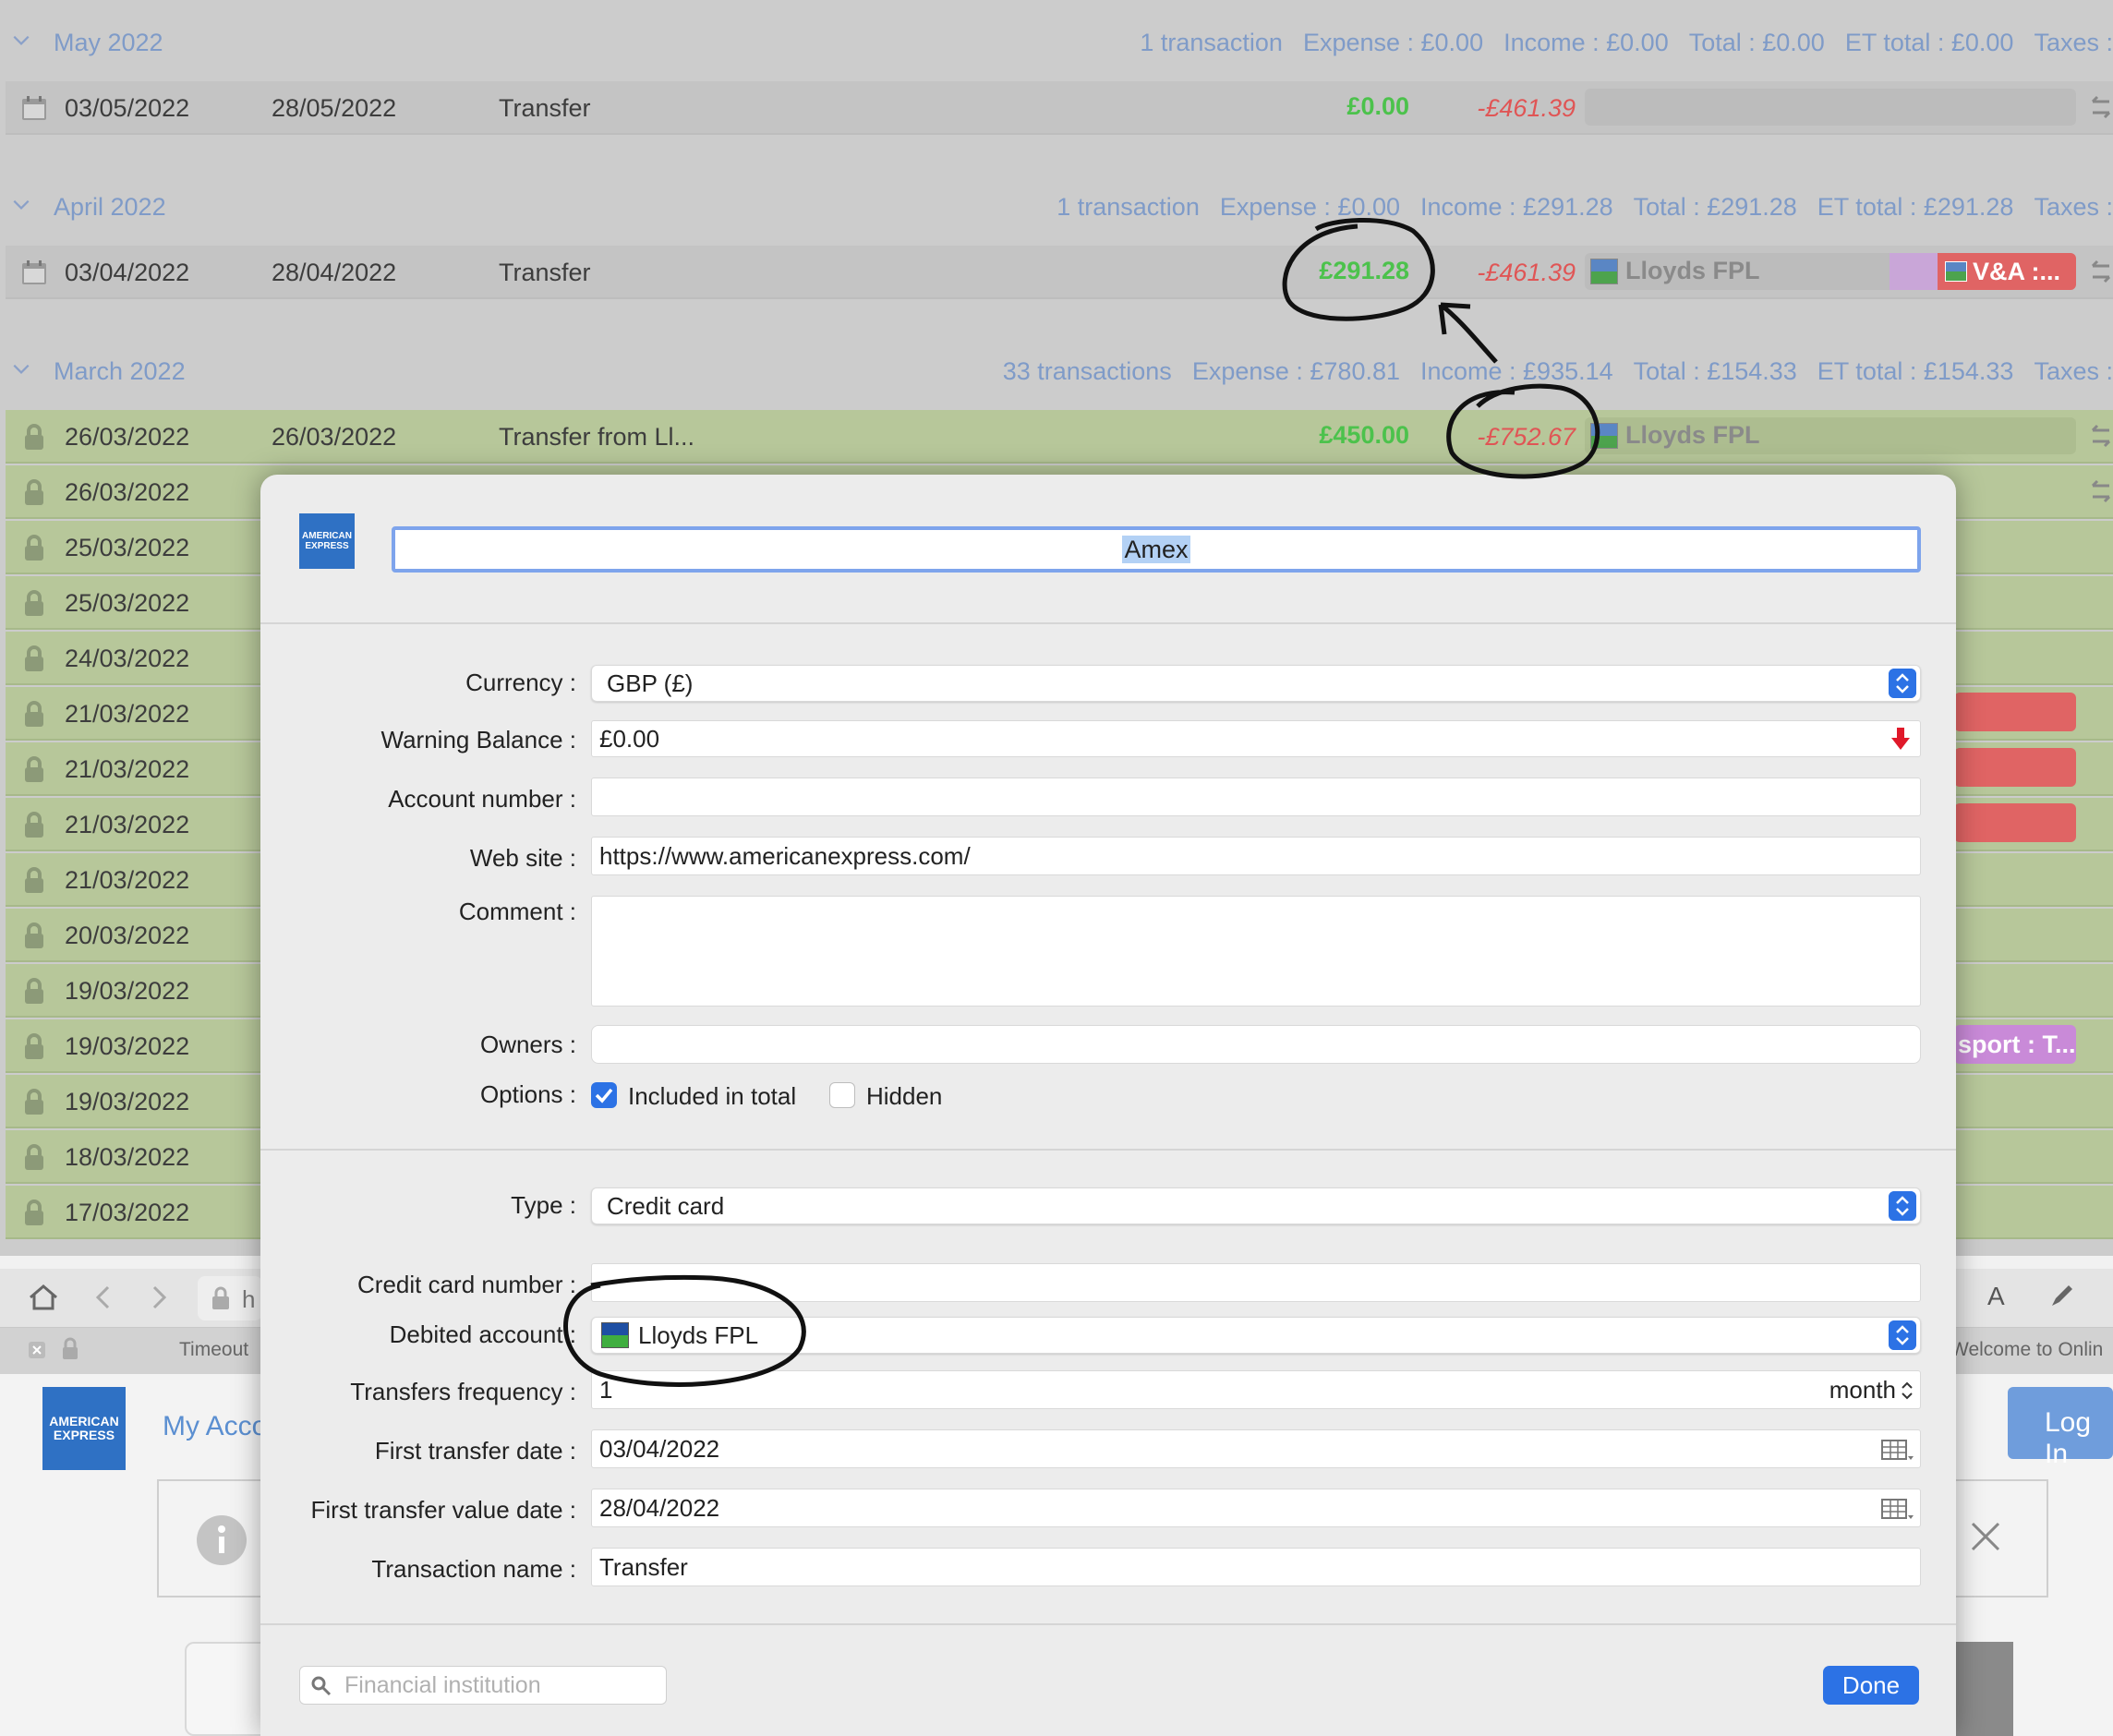 Image resolution: width=2113 pixels, height=1736 pixels. What do you see at coordinates (110, 207) in the screenshot?
I see `group-month: April 2022` at bounding box center [110, 207].